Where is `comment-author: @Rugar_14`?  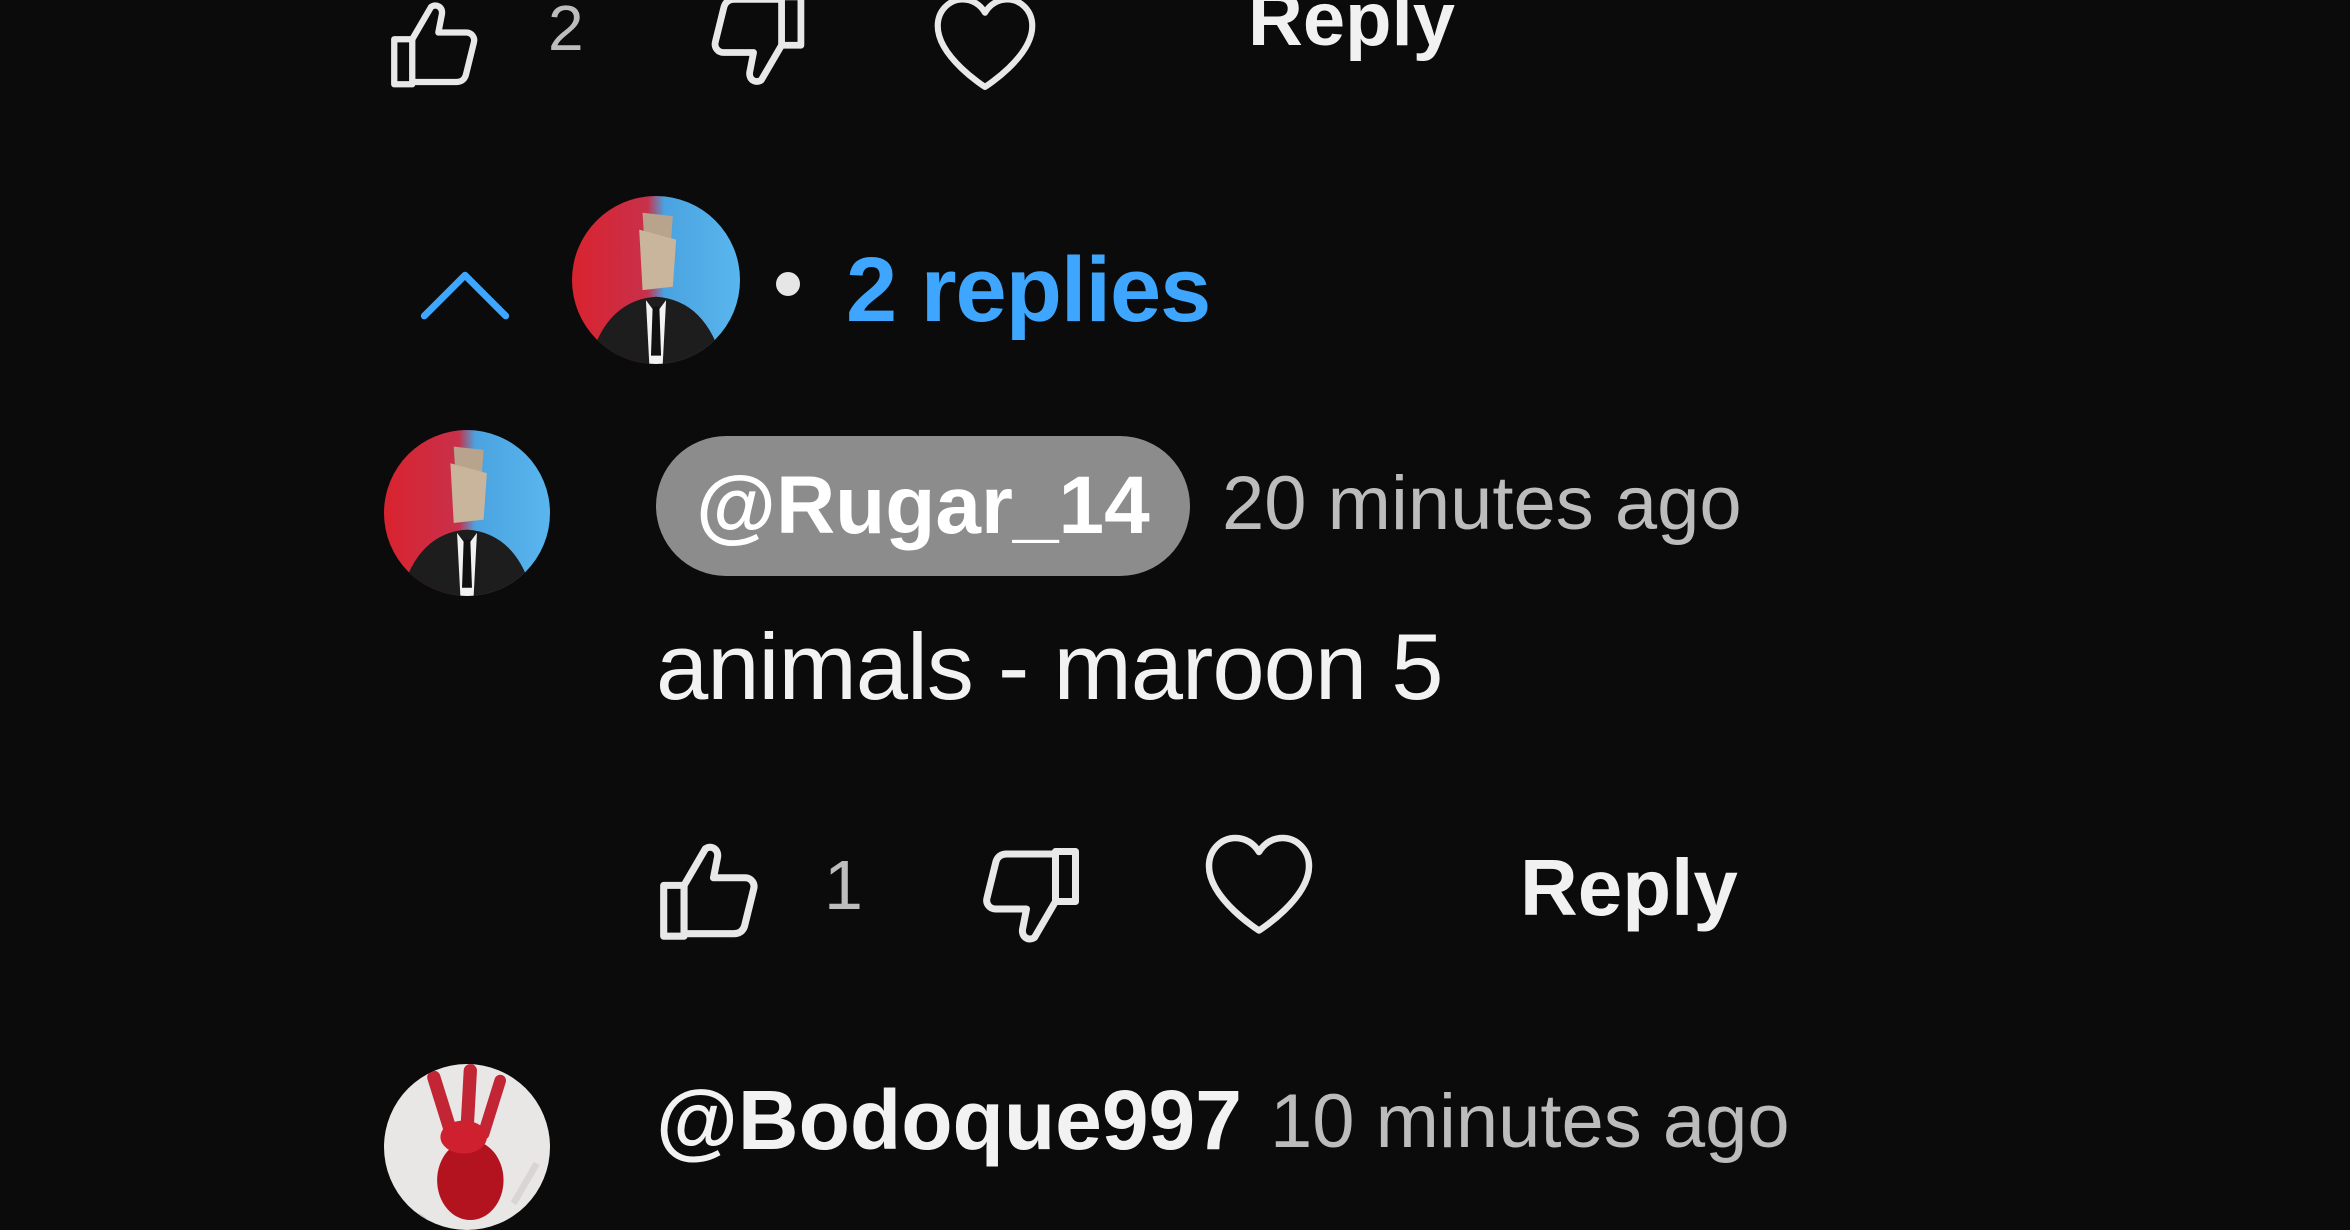 comment-author: @Rugar_14 is located at coordinates (923, 506).